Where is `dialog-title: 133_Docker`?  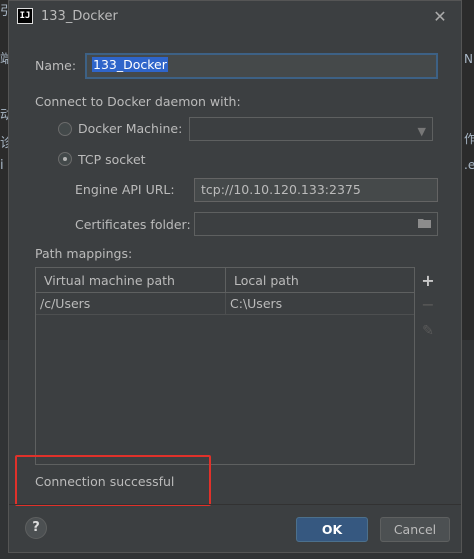
dialog-title: 133_Docker is located at coordinates (79, 16).